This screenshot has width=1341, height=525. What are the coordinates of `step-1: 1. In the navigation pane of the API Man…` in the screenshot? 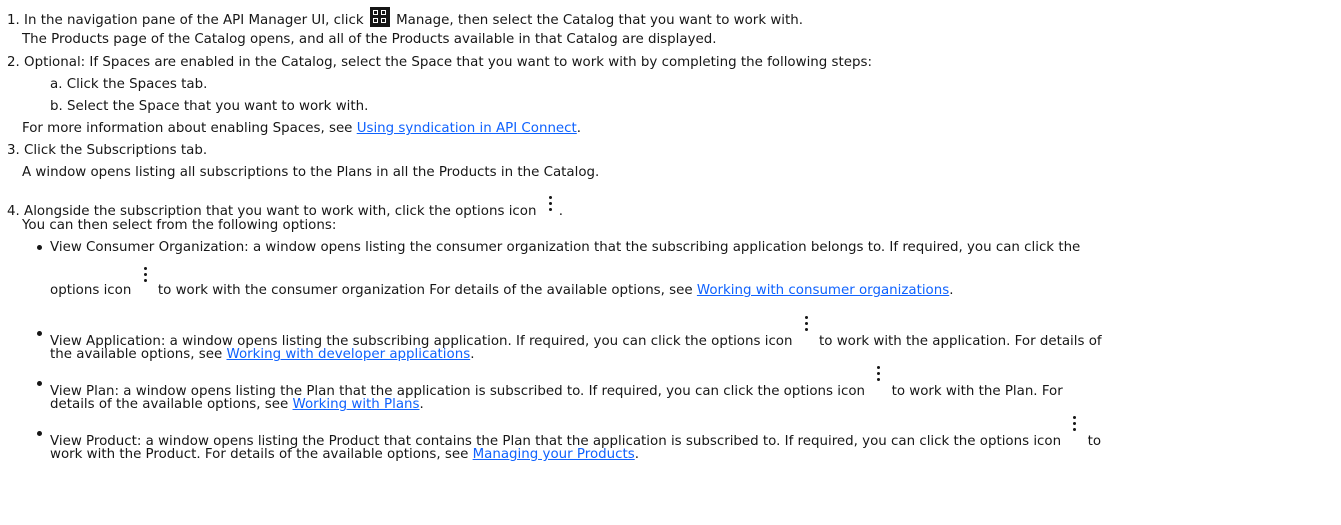 It's located at (405, 19).